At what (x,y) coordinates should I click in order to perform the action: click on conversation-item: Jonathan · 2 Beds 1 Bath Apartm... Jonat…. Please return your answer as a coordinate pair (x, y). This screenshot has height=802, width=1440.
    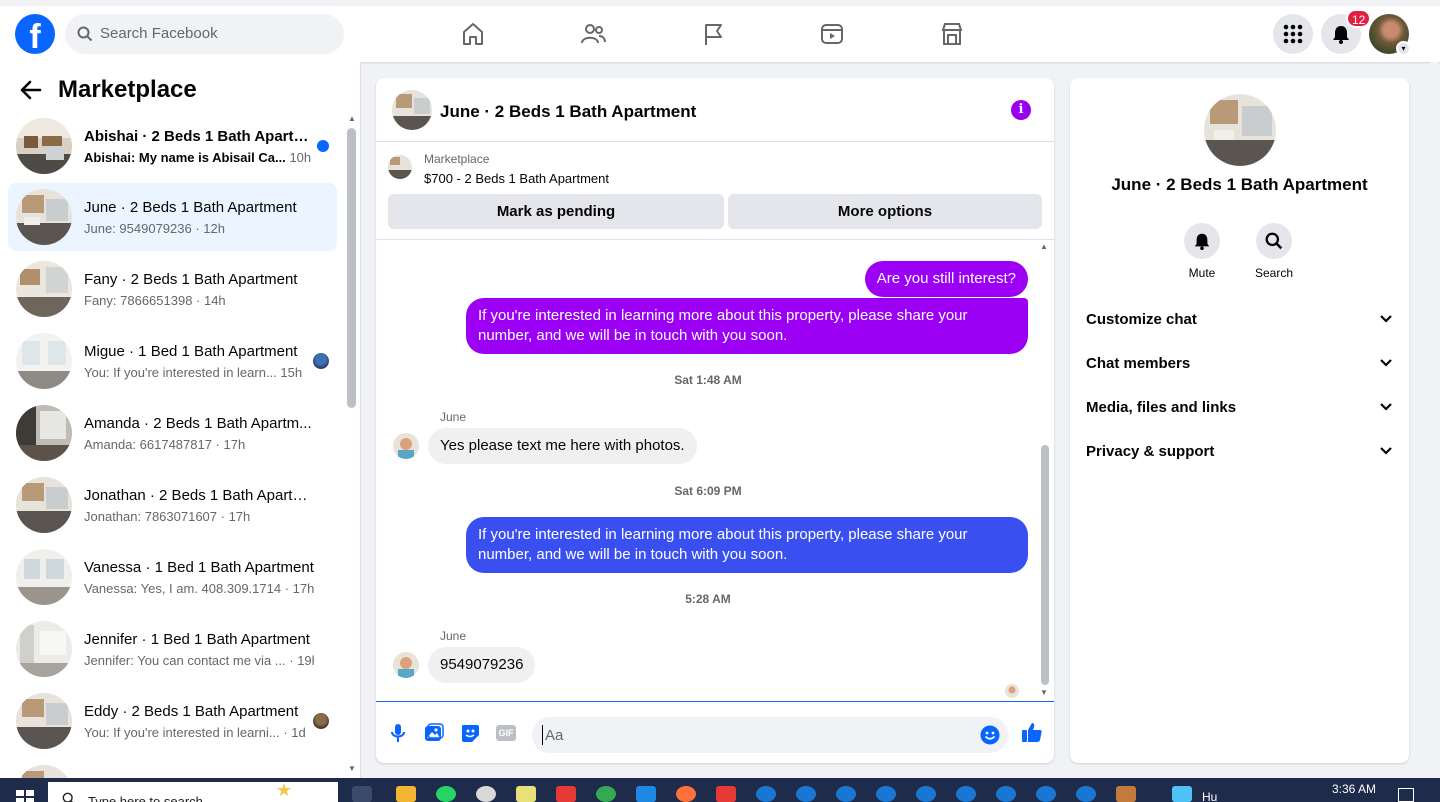
    Looking at the image, I should click on (172, 505).